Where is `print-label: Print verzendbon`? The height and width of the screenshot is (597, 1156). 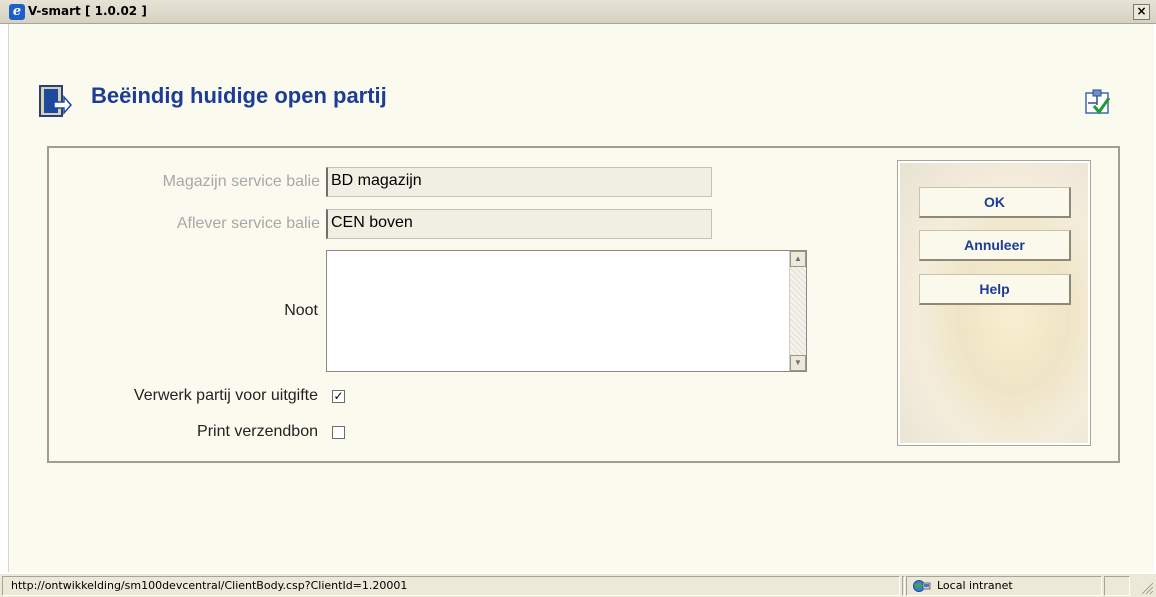 print-label: Print verzendbon is located at coordinates (257, 431).